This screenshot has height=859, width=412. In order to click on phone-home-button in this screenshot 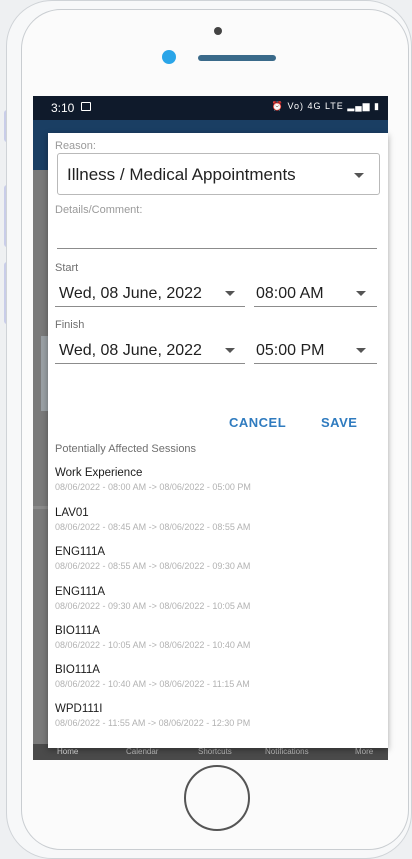, I will do `click(217, 798)`.